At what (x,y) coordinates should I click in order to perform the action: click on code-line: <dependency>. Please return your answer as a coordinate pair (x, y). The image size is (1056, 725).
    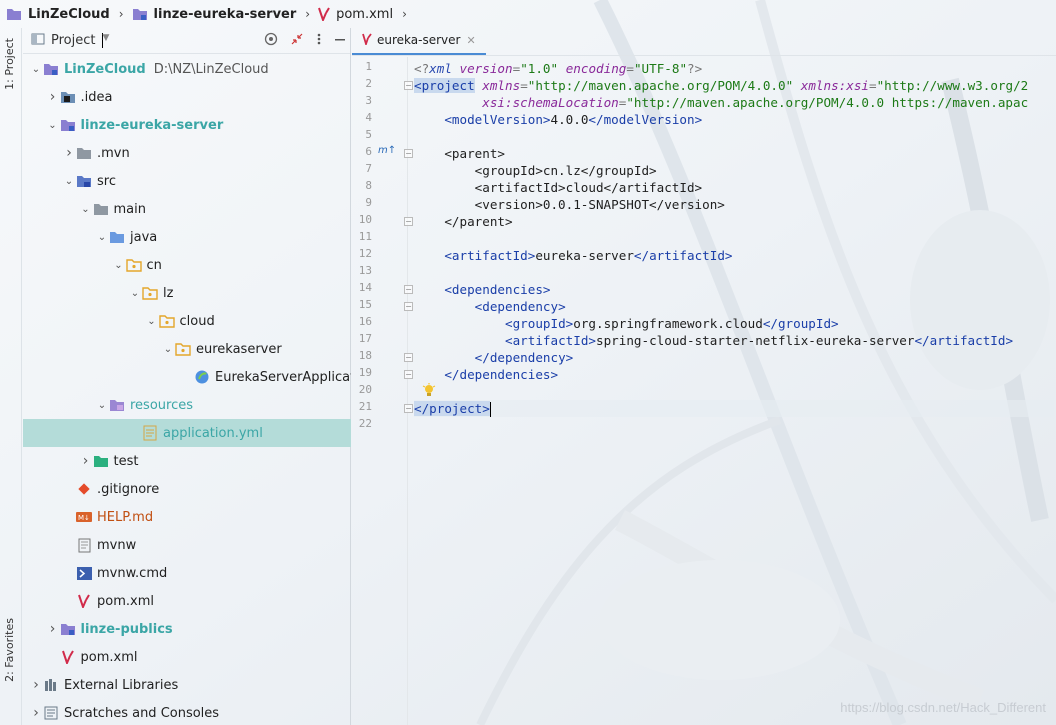
    Looking at the image, I should click on (490, 306).